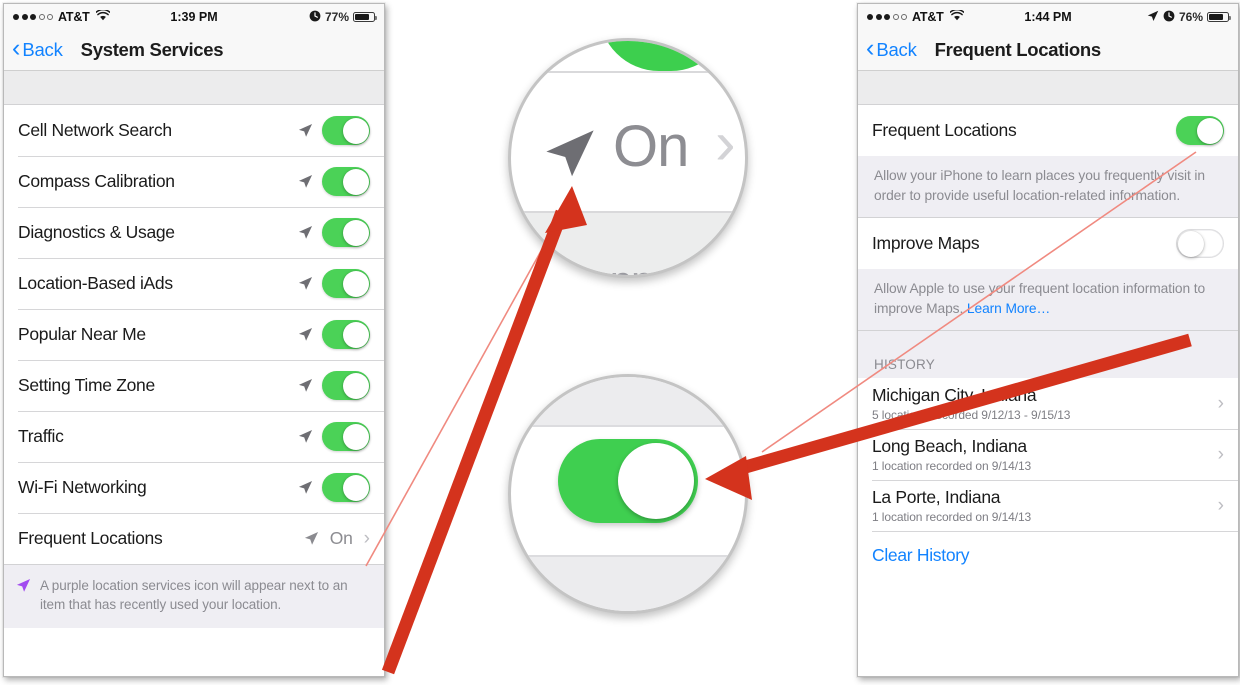 Image resolution: width=1240 pixels, height=685 pixels. Describe the element at coordinates (346, 487) in the screenshot. I see `toggle-wifi-networking` at that location.